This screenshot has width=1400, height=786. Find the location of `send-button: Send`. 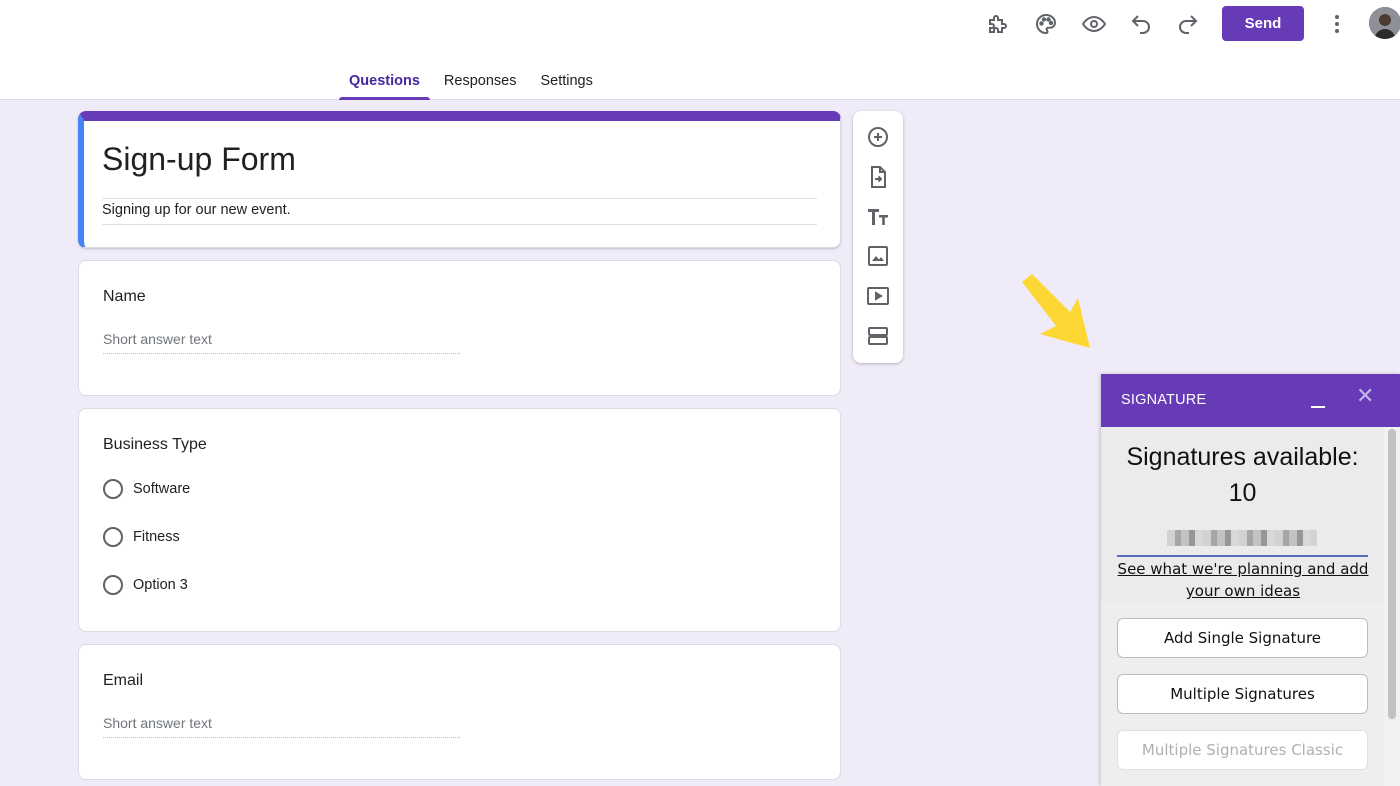

send-button: Send is located at coordinates (1263, 23).